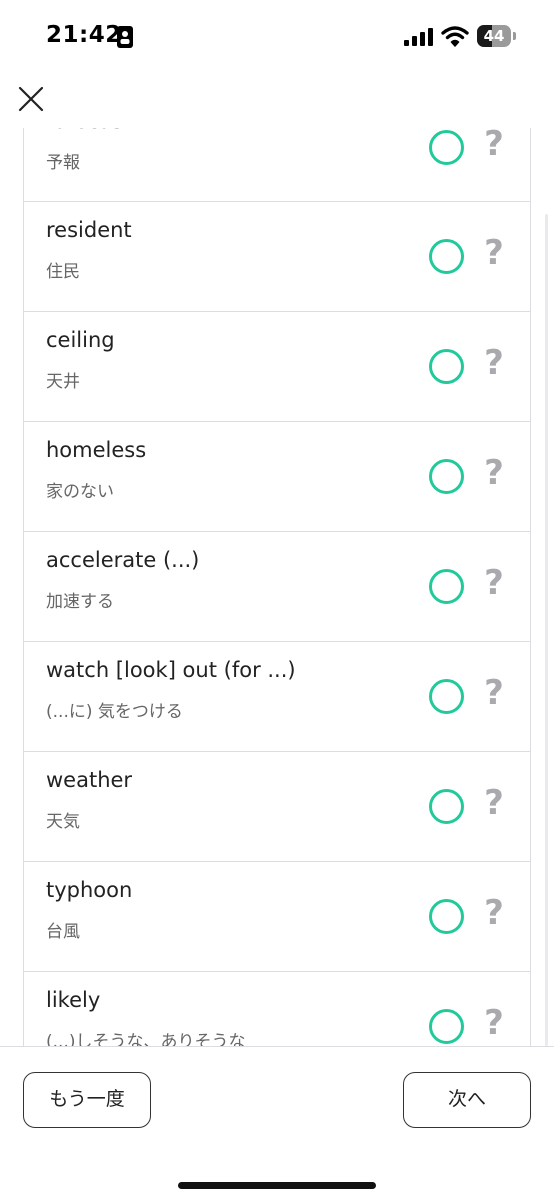 This screenshot has height=1199, width=554. What do you see at coordinates (418, 37) in the screenshot?
I see `cellular-signal-icon` at bounding box center [418, 37].